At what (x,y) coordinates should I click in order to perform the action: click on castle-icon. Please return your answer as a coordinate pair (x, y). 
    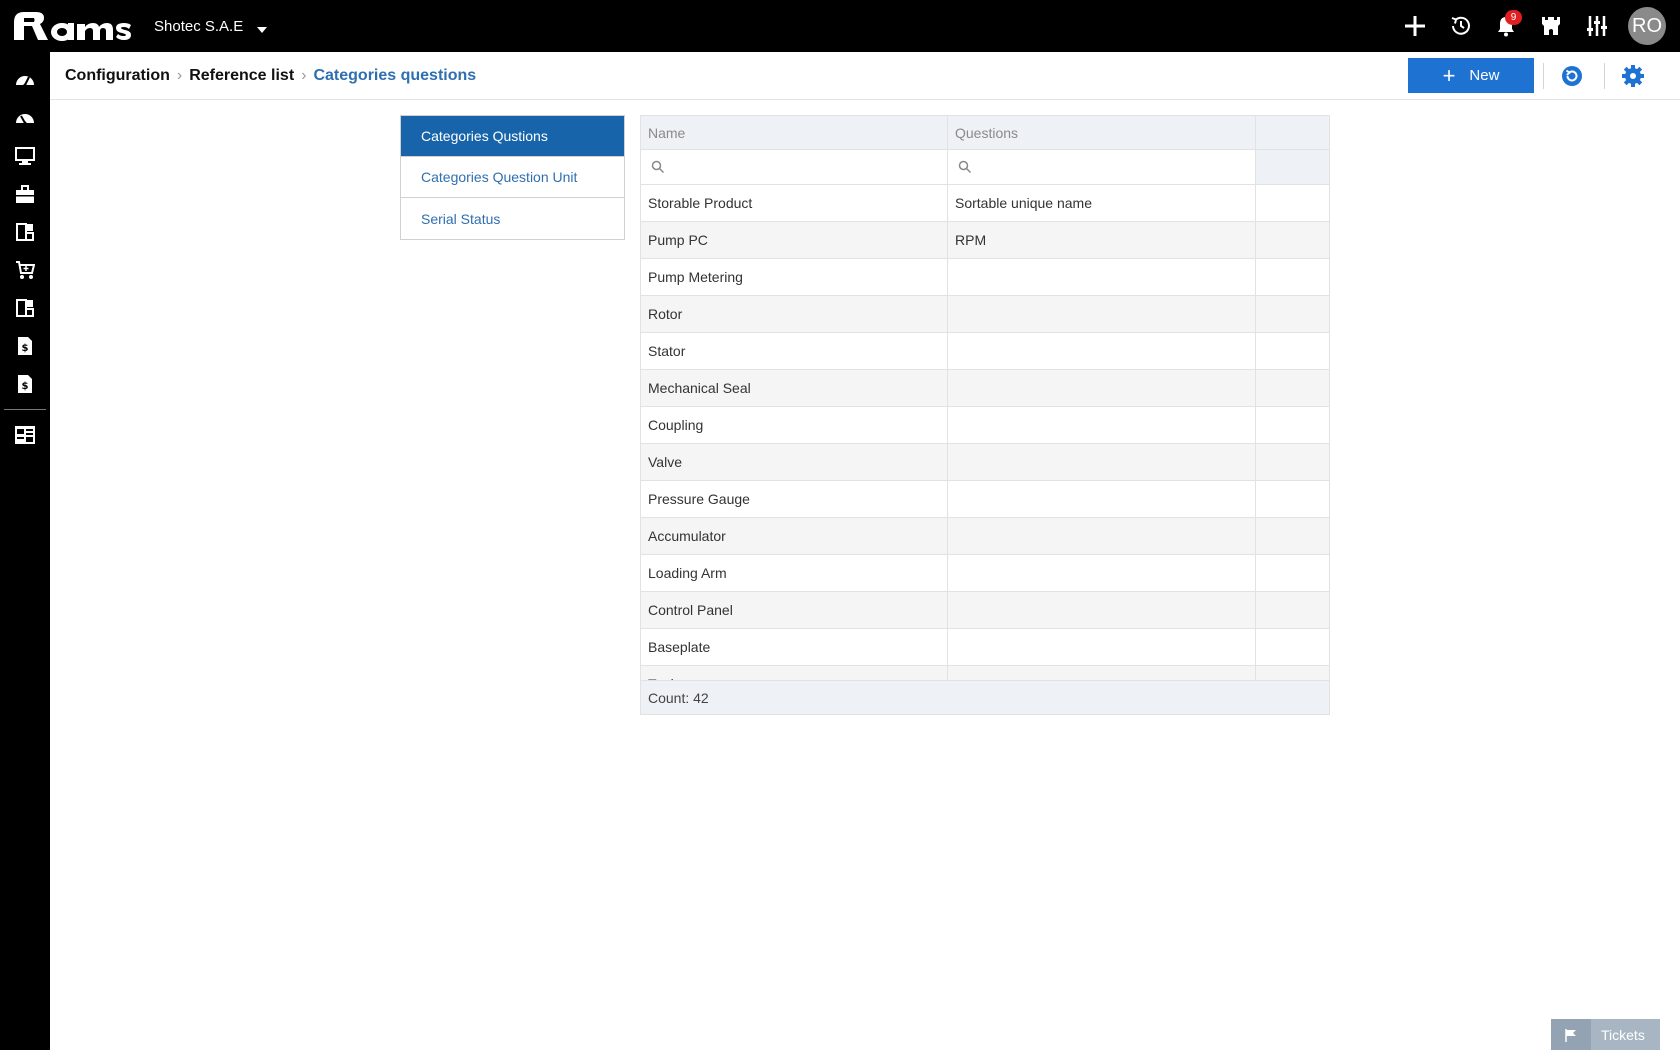
    Looking at the image, I should click on (1551, 26).